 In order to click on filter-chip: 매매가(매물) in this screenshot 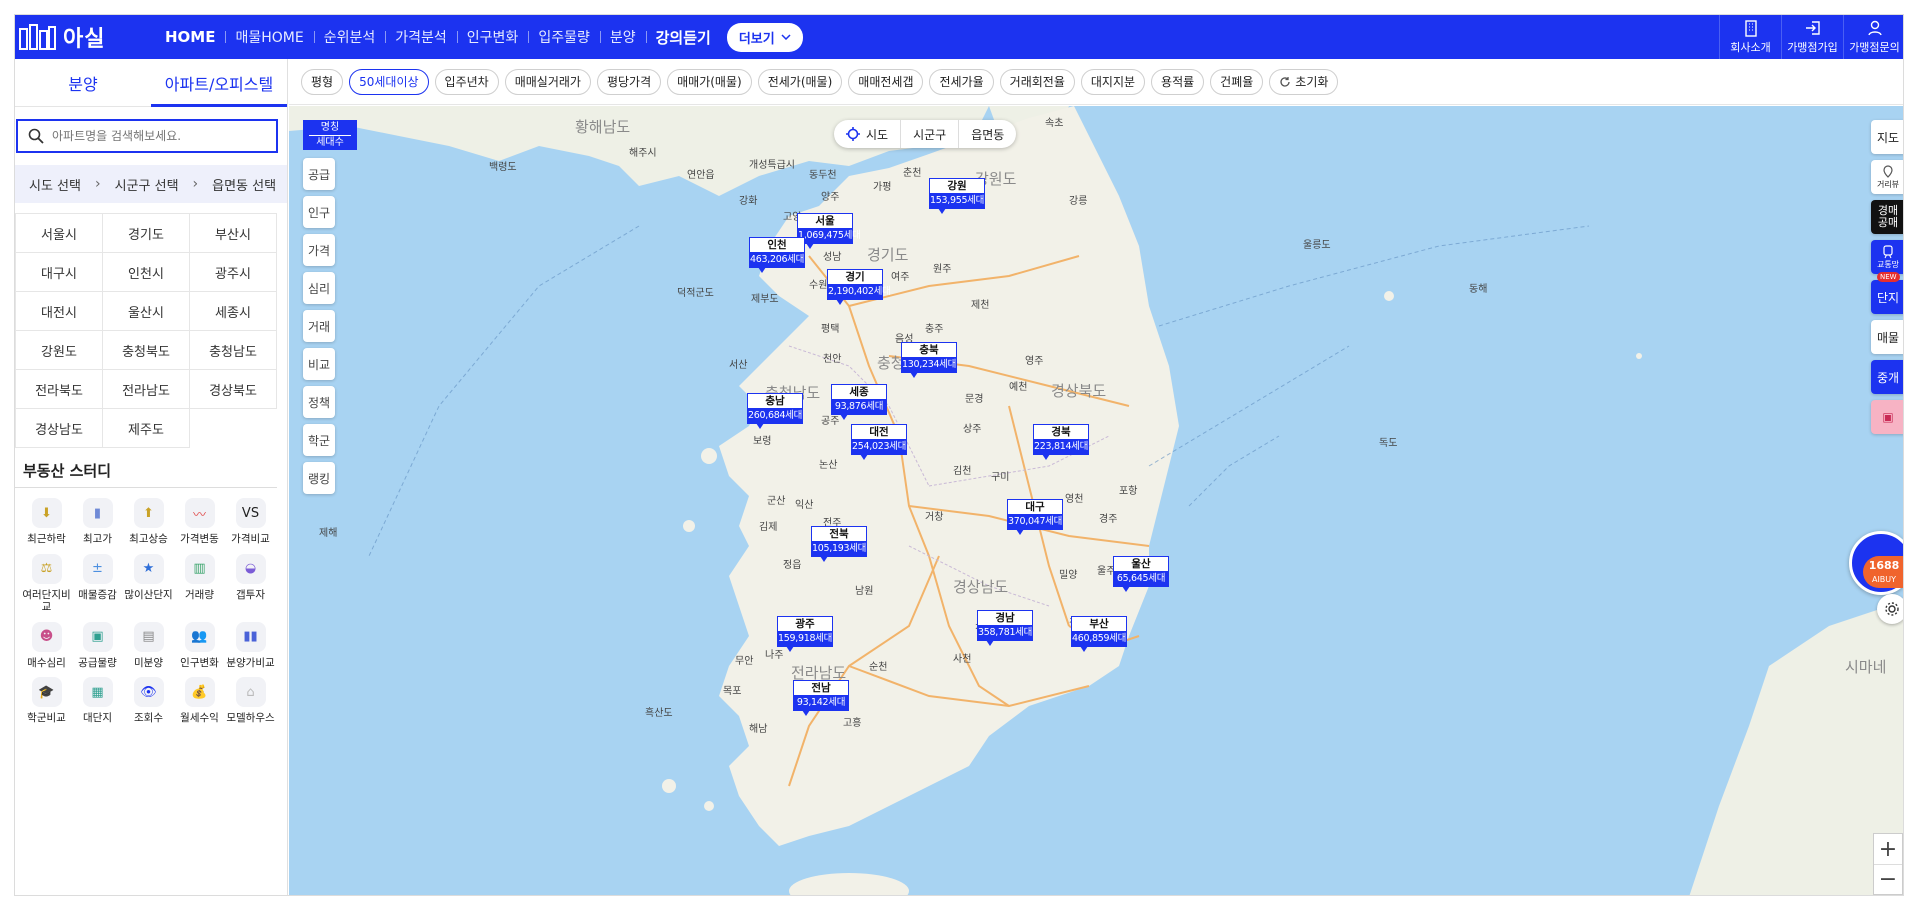, I will do `click(709, 81)`.